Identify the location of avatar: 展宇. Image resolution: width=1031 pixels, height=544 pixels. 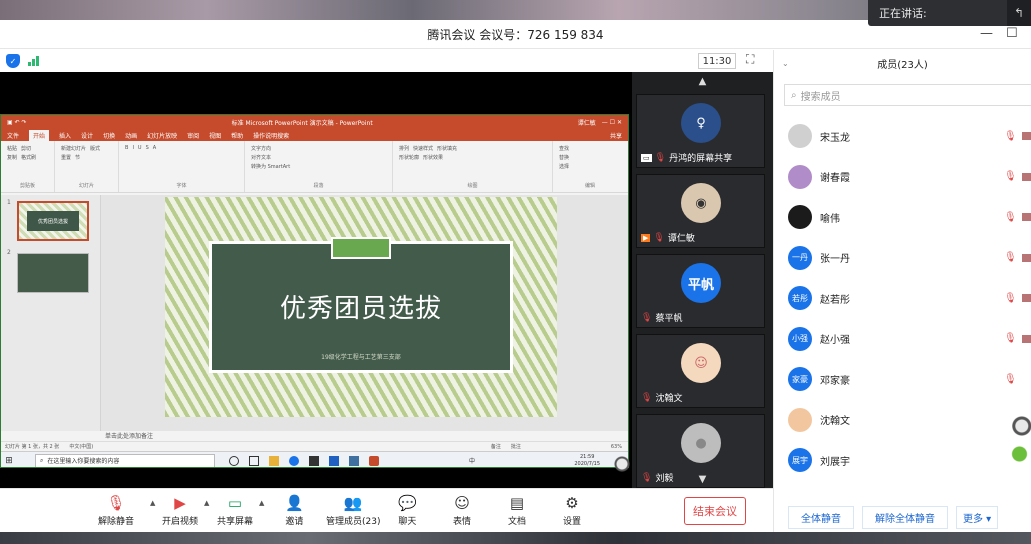
(800, 460).